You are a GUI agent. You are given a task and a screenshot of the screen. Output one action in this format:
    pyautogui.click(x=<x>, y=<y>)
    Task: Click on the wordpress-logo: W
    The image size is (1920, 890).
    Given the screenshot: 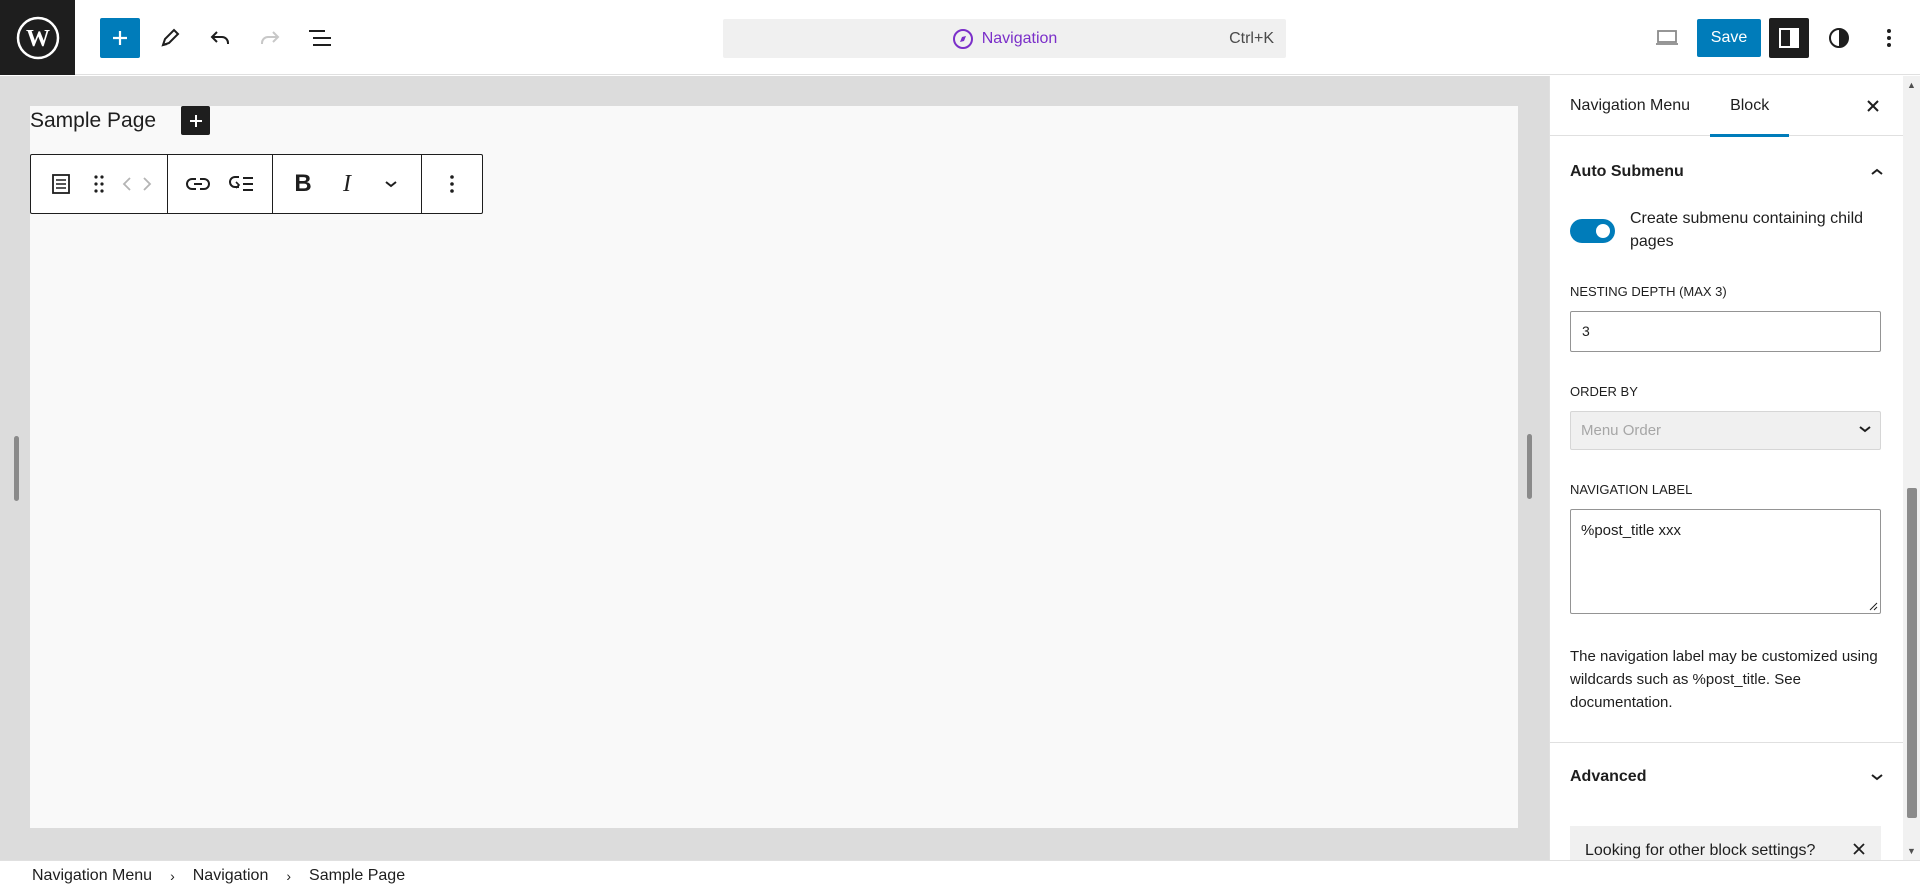 What is the action you would take?
    pyautogui.click(x=37, y=37)
    